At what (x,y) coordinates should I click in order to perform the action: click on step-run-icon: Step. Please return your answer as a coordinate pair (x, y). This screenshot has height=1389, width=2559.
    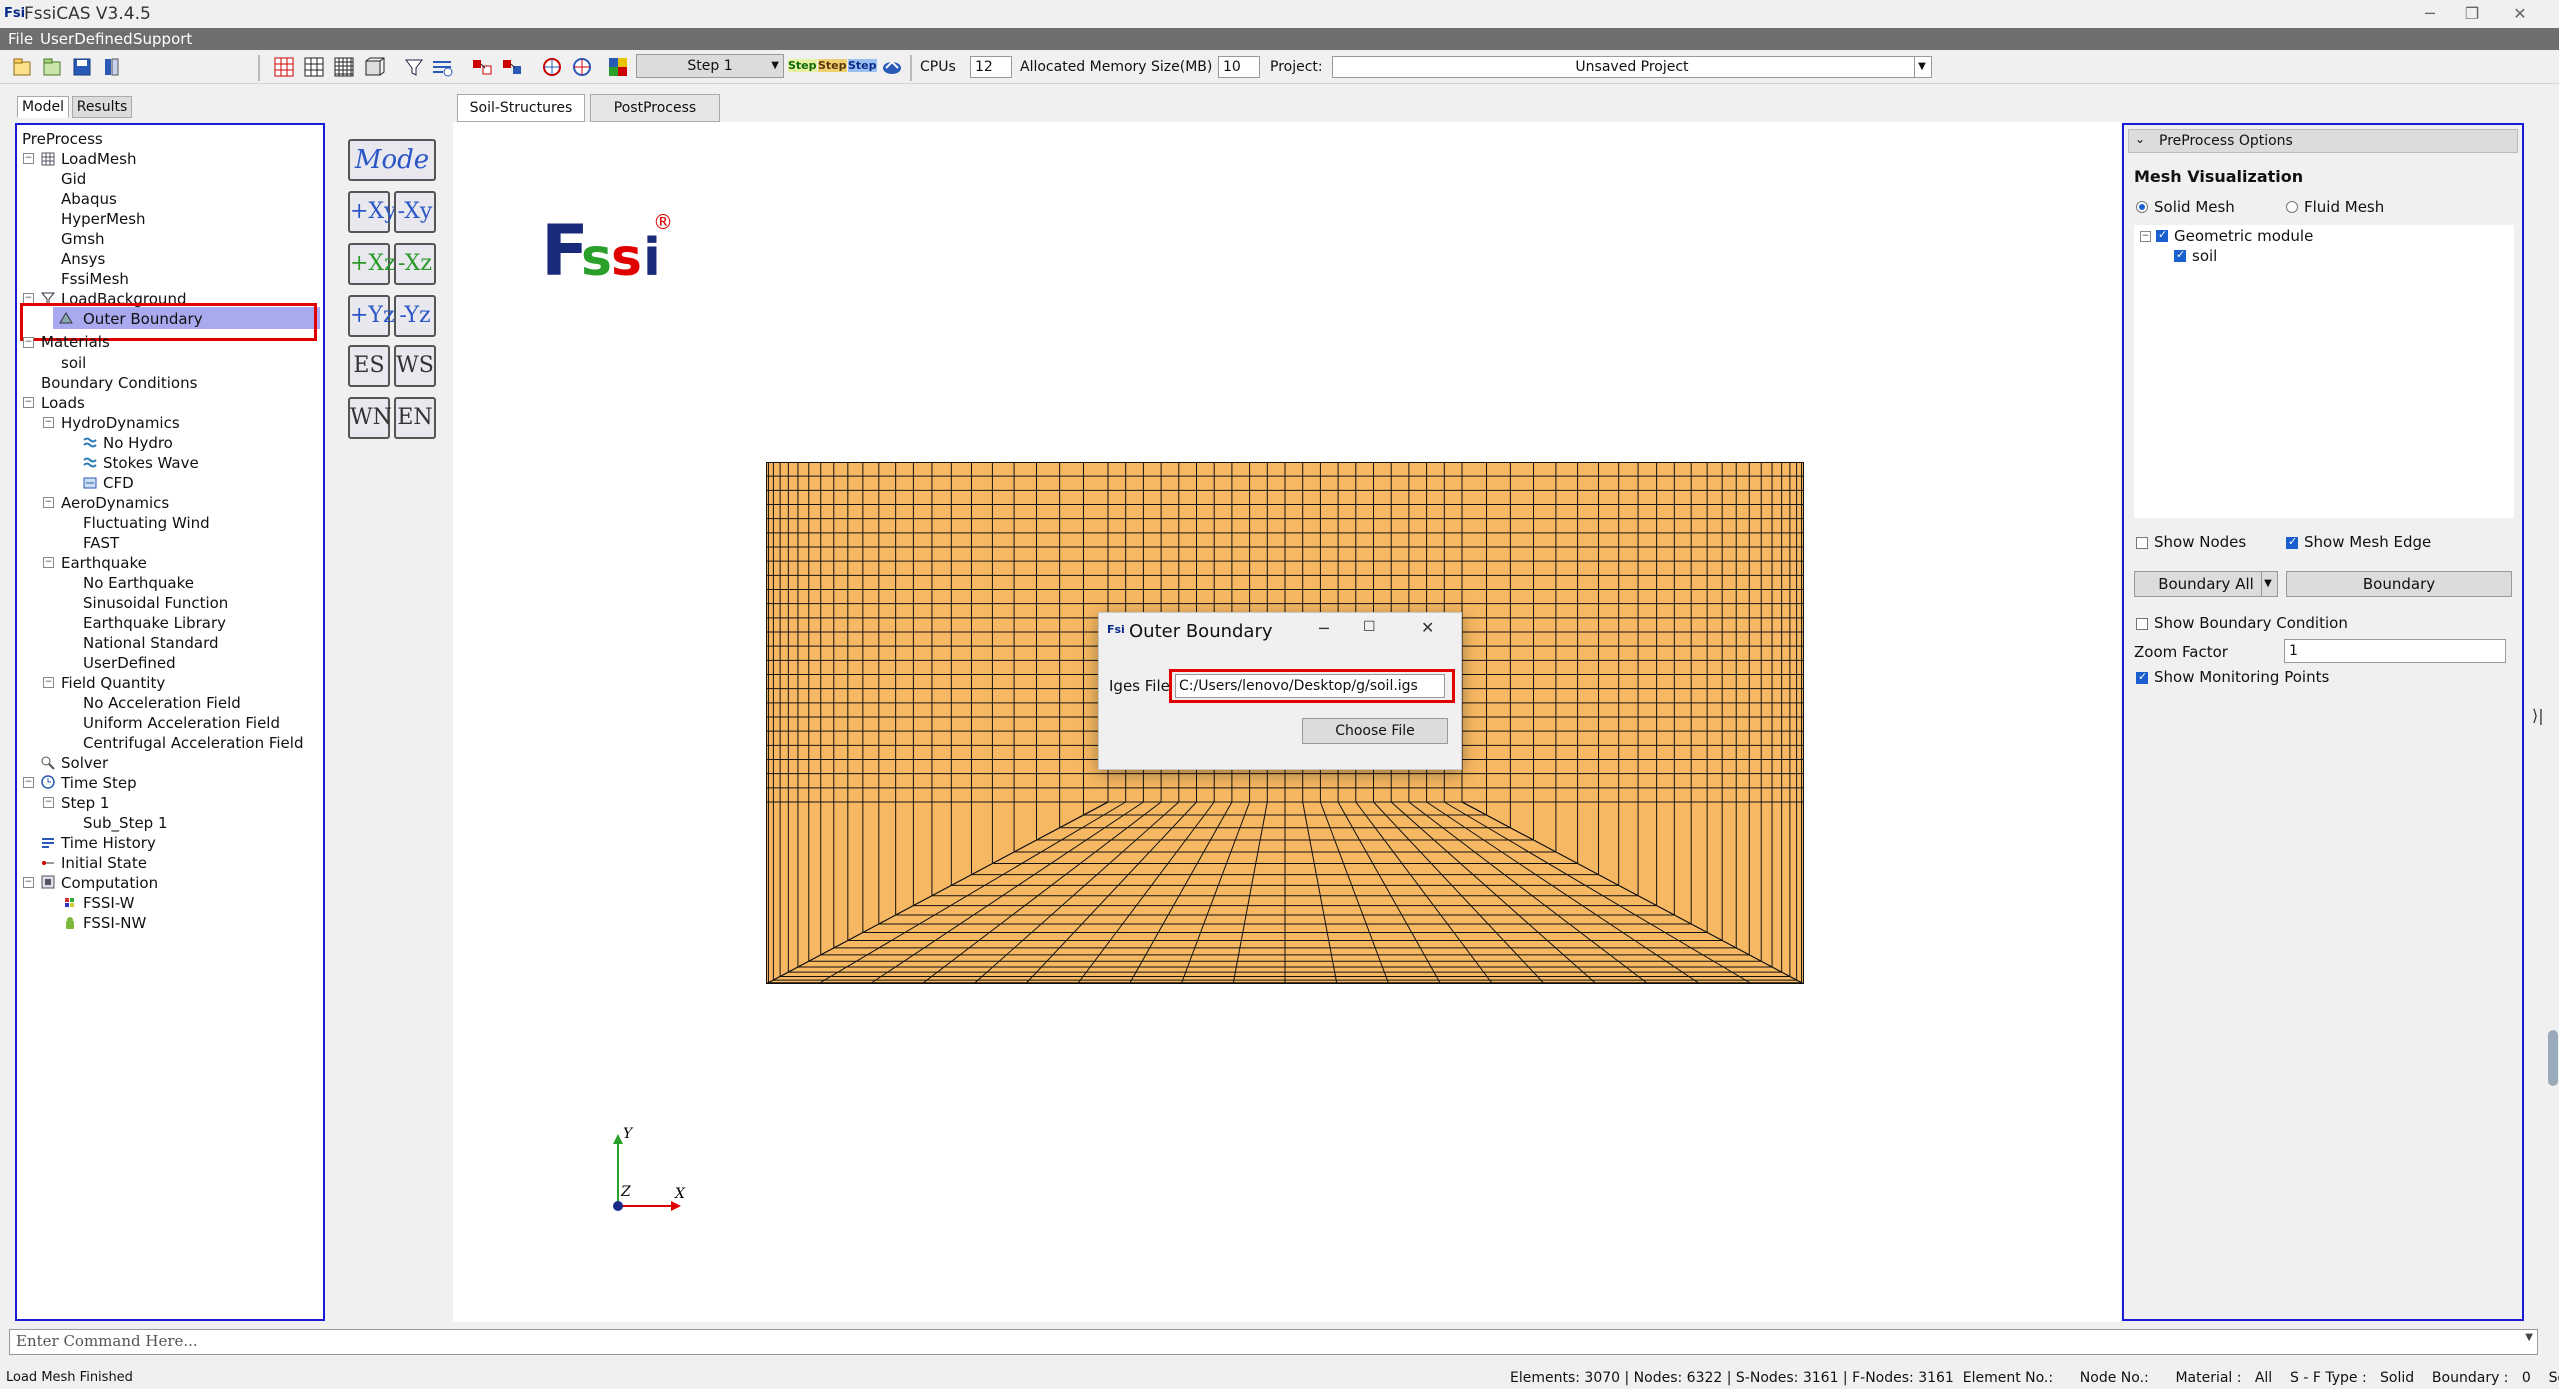
    Looking at the image, I should click on (802, 65).